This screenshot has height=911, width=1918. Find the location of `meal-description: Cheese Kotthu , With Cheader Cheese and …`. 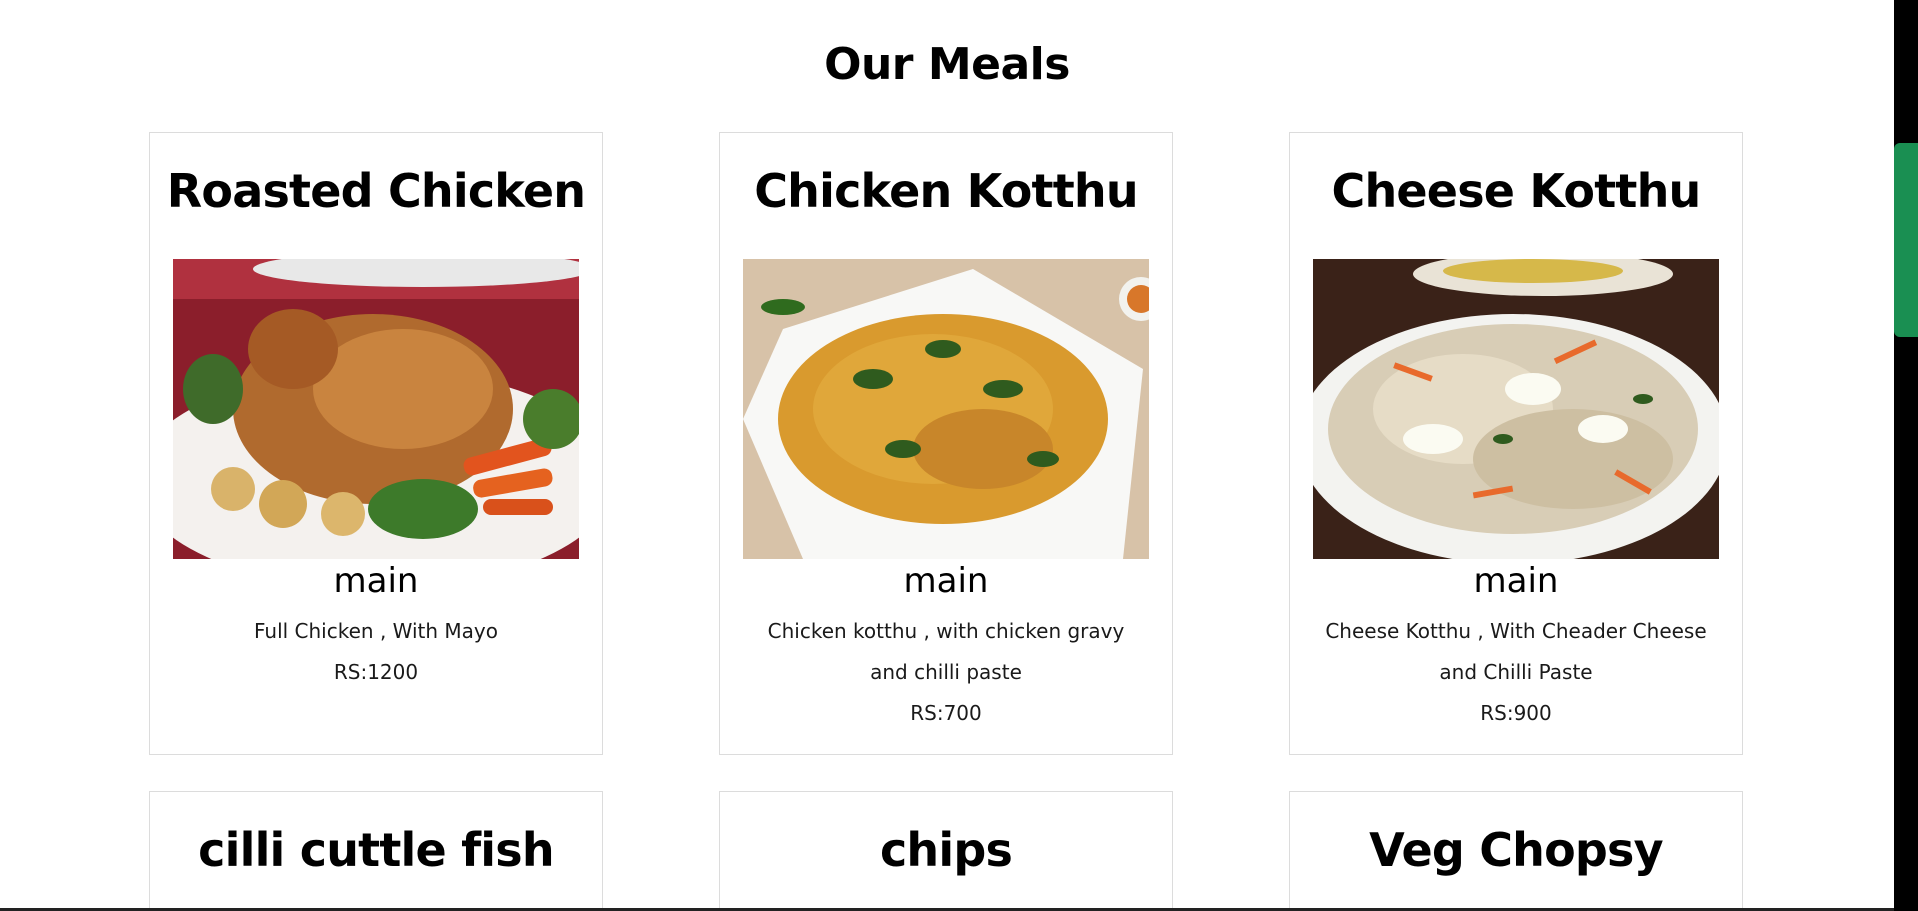

meal-description: Cheese Kotthu , With Cheader Cheese and … is located at coordinates (1516, 651).